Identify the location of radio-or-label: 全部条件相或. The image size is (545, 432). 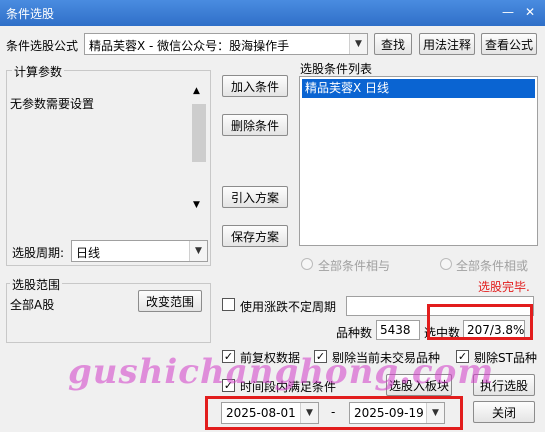
(492, 266).